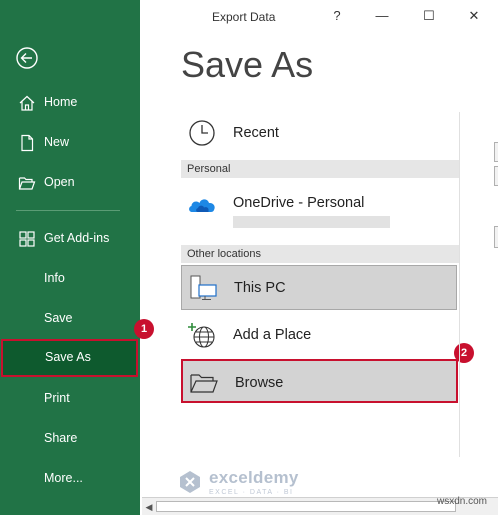  I want to click on sidebar-divider, so click(68, 210).